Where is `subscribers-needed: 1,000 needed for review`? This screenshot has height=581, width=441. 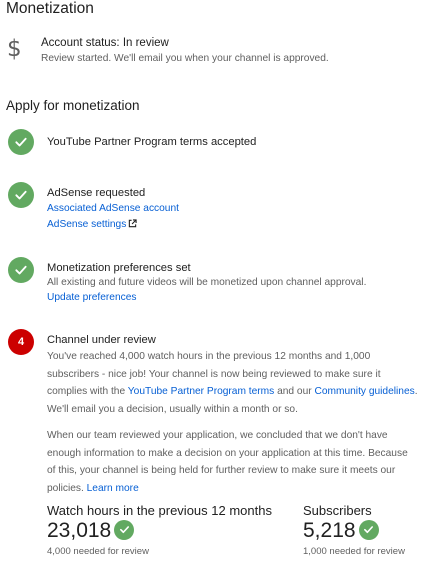
subscribers-needed: 1,000 needed for review is located at coordinates (354, 551).